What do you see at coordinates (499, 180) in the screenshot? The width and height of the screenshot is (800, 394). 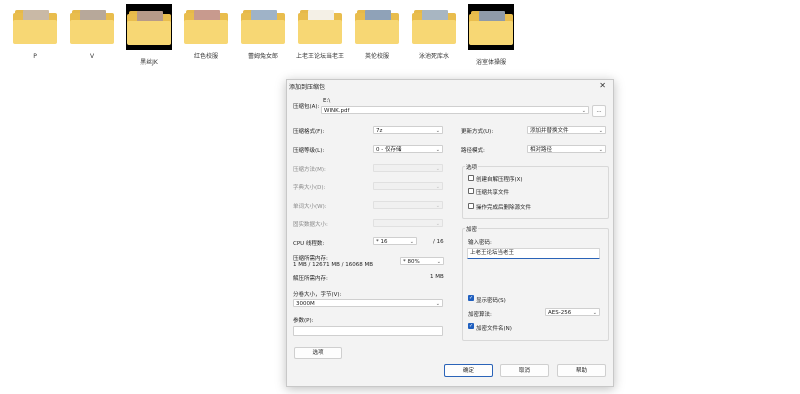 I see `sfx-label: 创建自解压程序(X)` at bounding box center [499, 180].